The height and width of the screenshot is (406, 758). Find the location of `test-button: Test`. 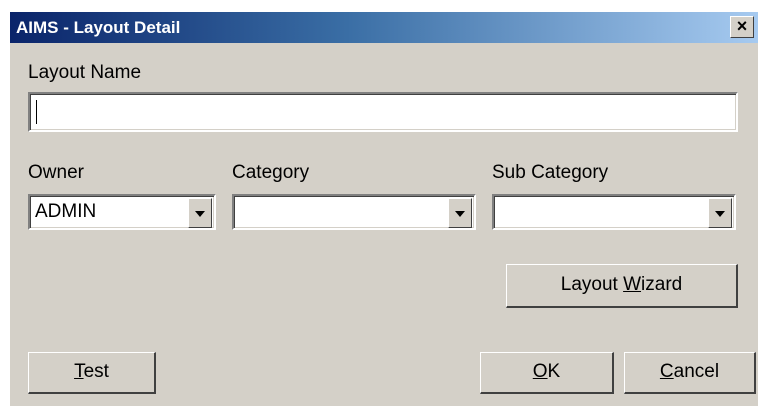

test-button: Test is located at coordinates (92, 373).